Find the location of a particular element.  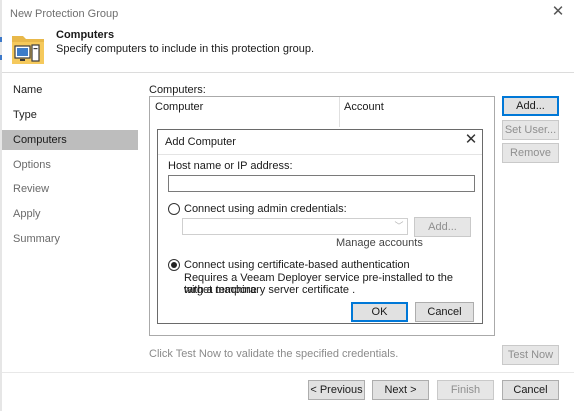

step-title: Computers is located at coordinates (85, 35).